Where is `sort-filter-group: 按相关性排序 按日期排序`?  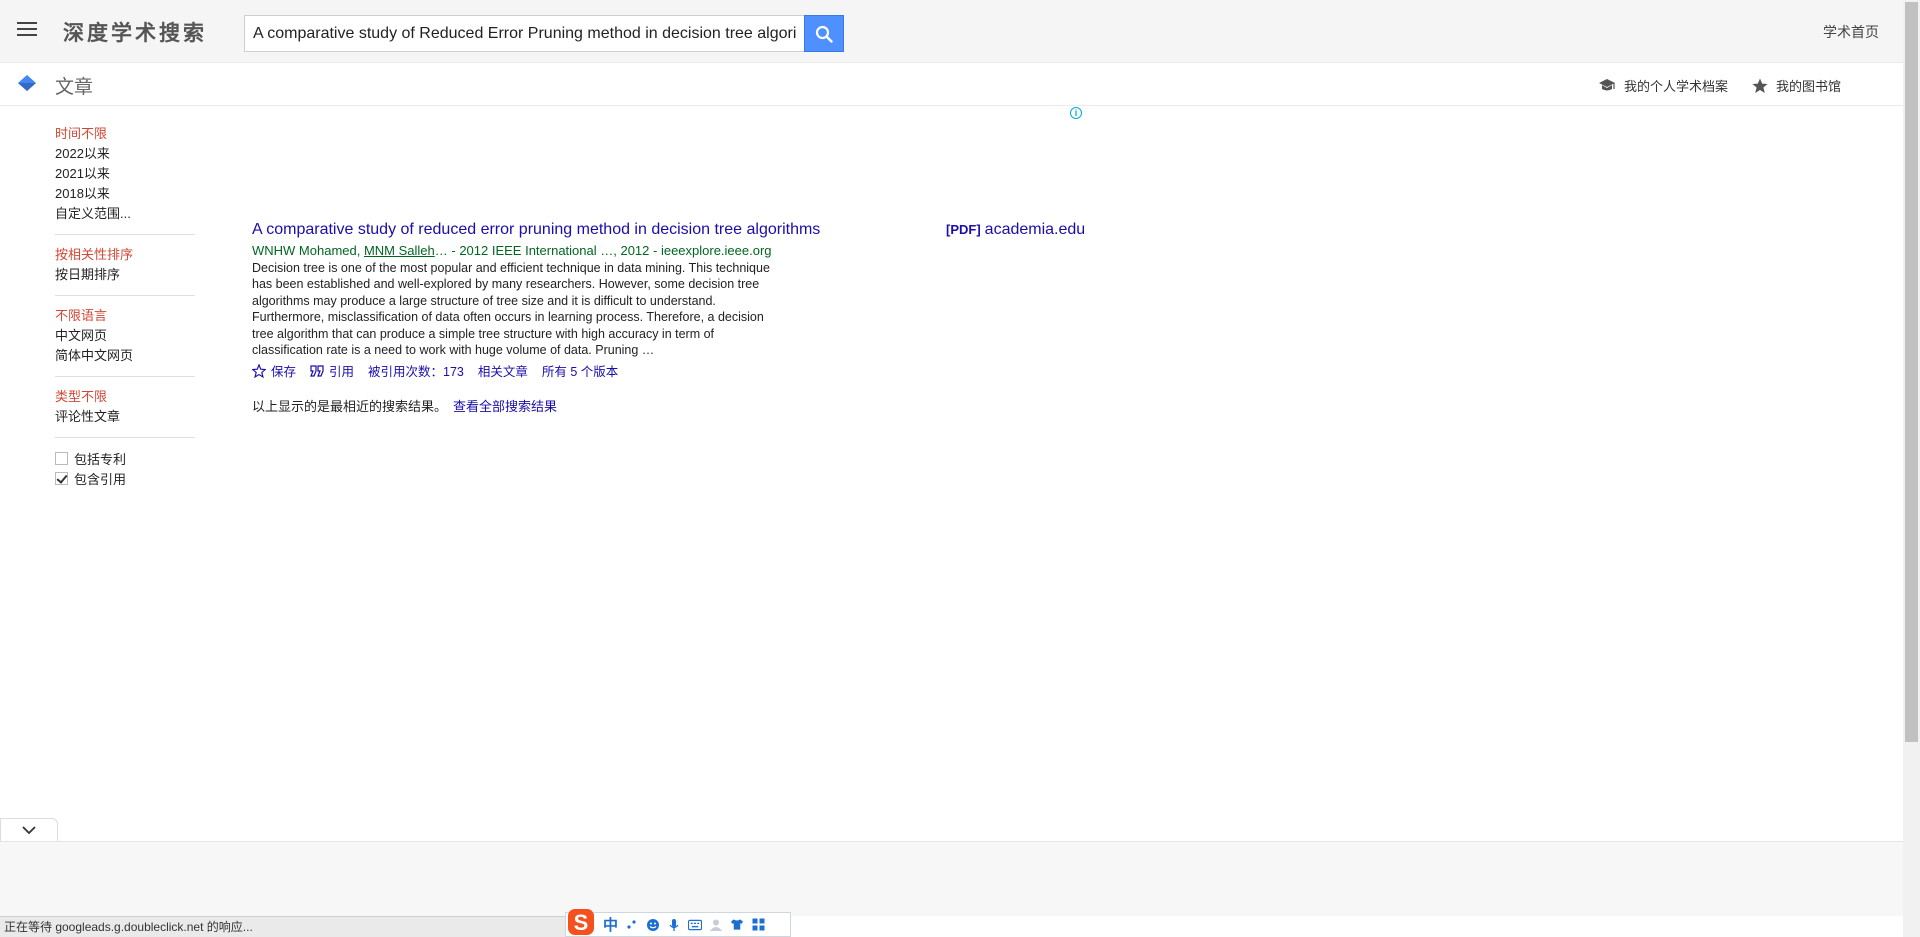
sort-filter-group: 按相关性排序 按日期排序 is located at coordinates (125, 270).